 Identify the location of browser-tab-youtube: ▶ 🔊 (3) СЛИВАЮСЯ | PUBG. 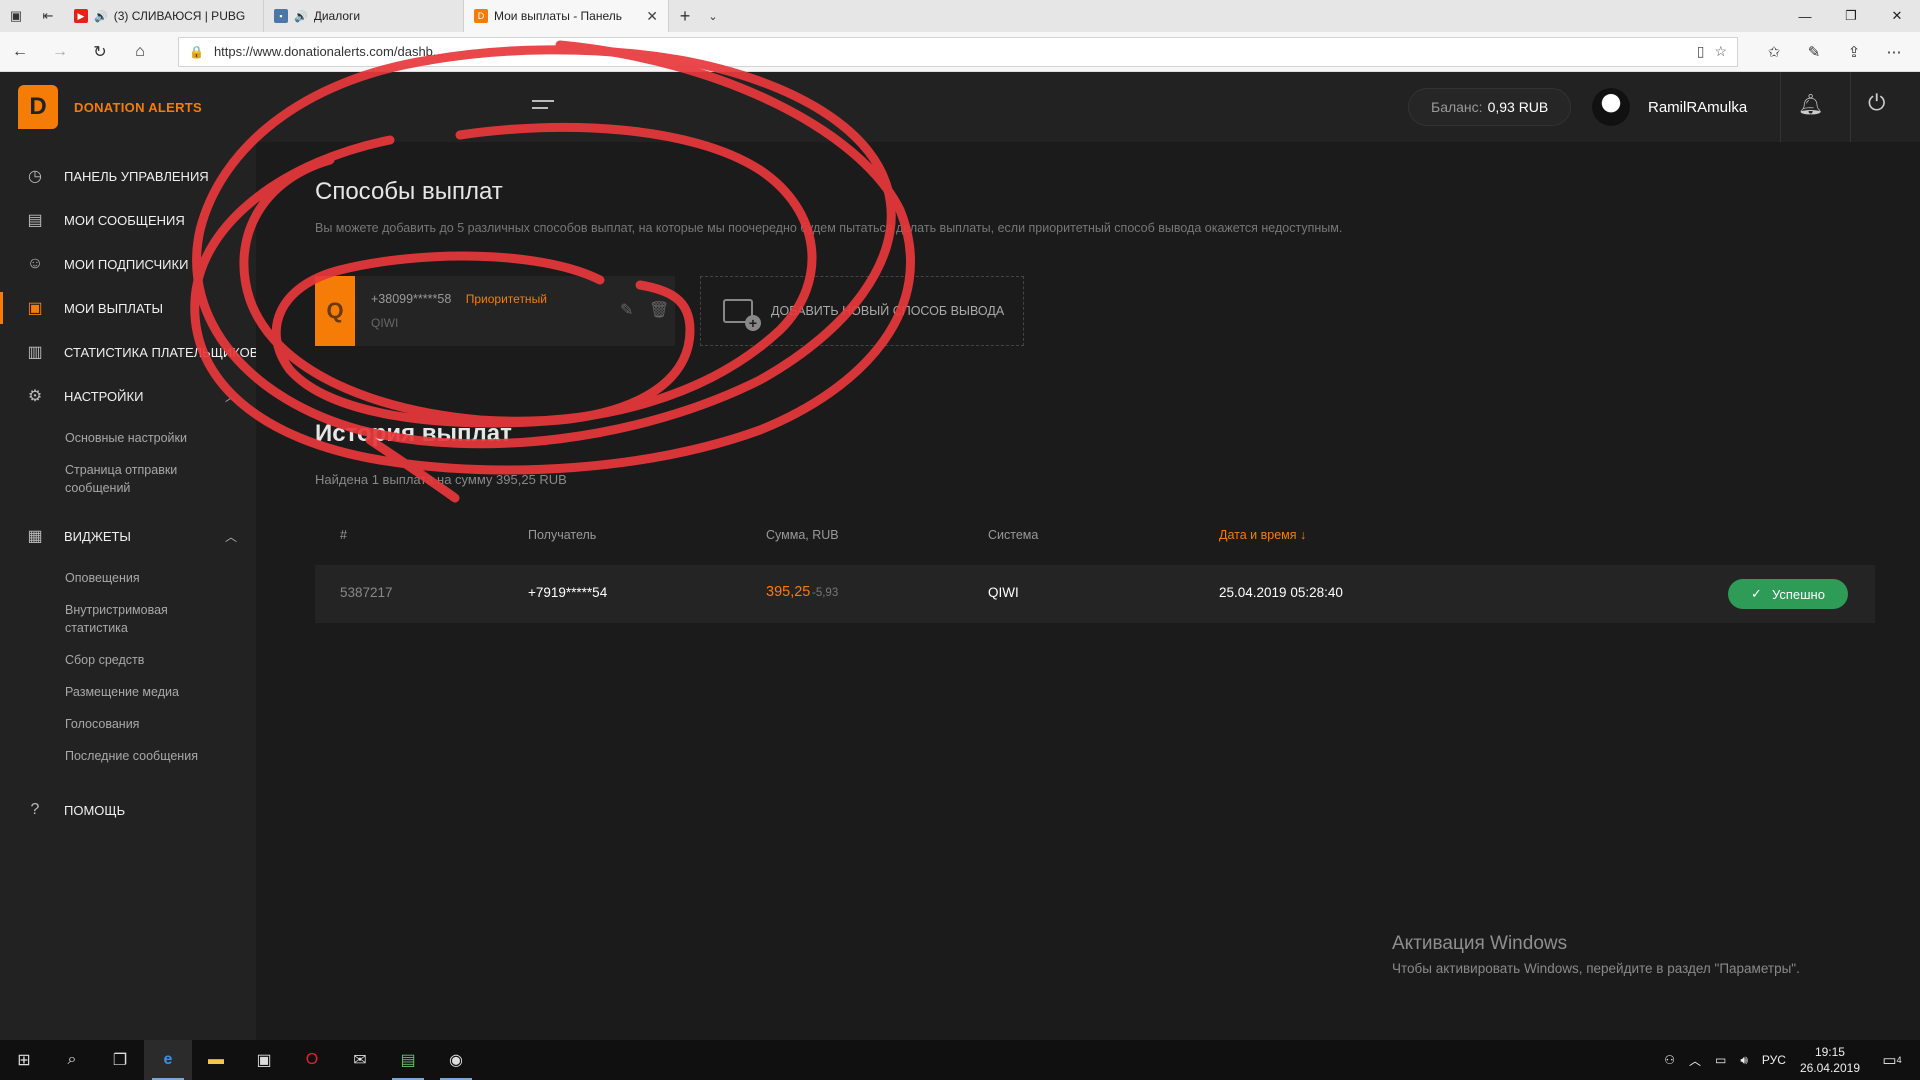
(164, 16).